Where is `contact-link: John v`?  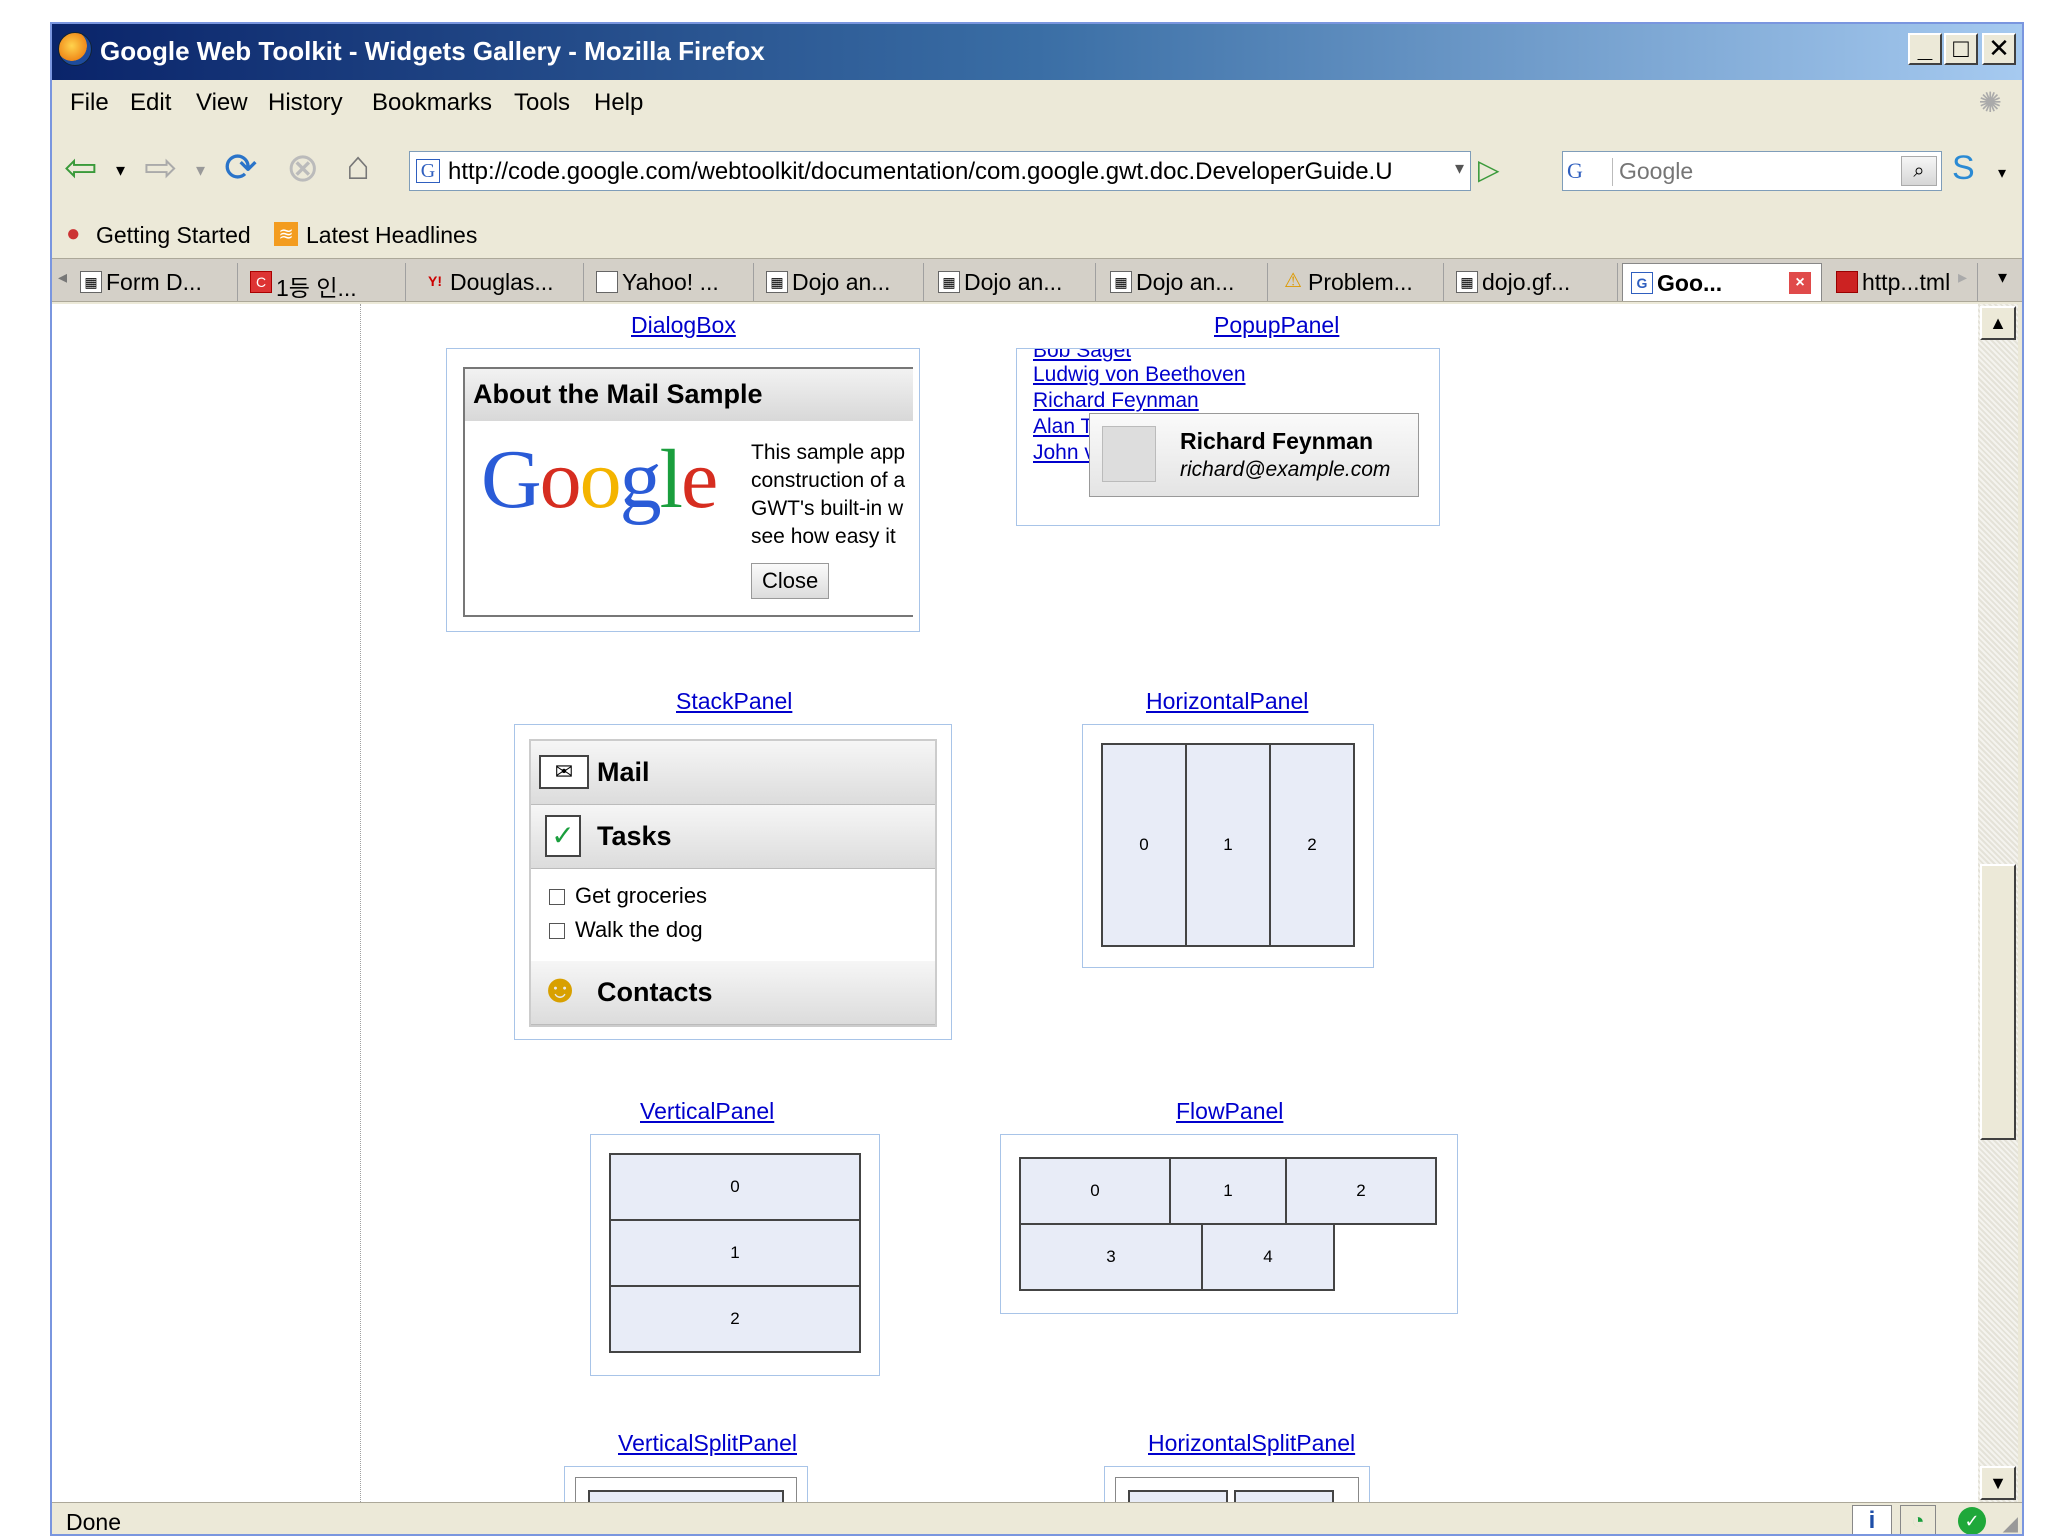
contact-link: John v is located at coordinates (1064, 453).